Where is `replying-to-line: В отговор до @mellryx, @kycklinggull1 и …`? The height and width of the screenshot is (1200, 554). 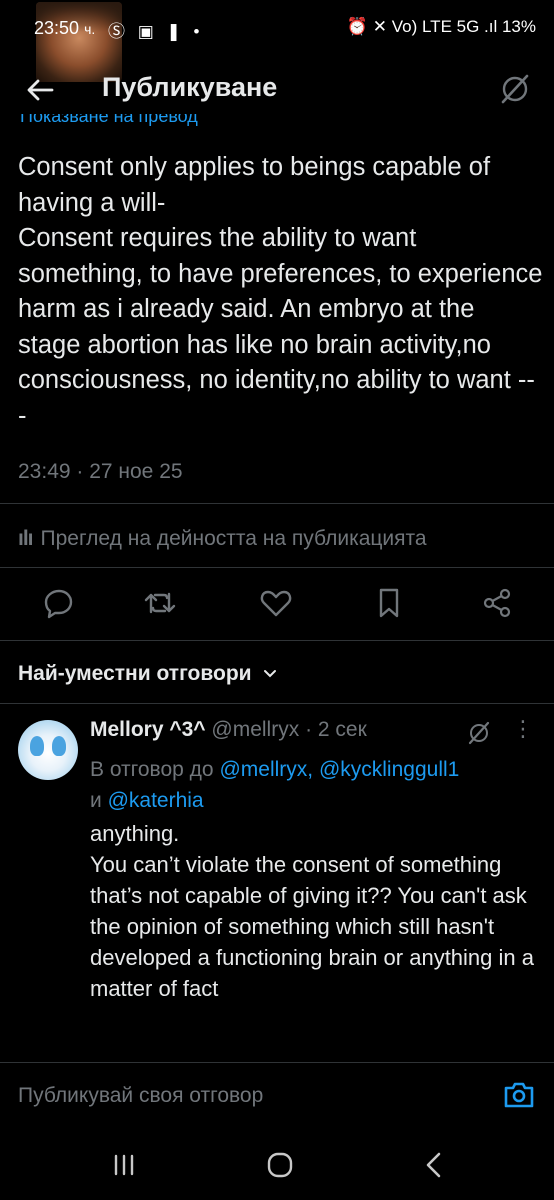
replying-to-line: В отговор до @mellryx, @kycklinggull1 и … is located at coordinates (275, 785).